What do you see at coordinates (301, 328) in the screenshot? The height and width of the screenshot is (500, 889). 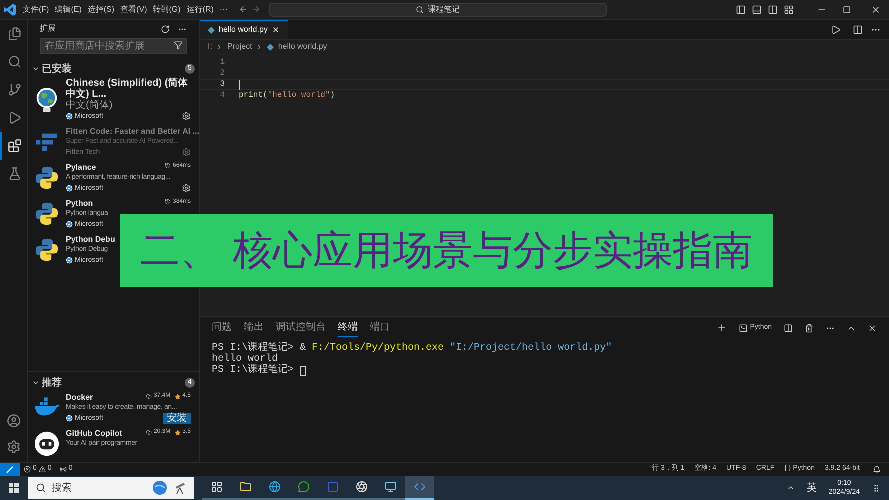 I see `panel-tab: 调试控制台` at bounding box center [301, 328].